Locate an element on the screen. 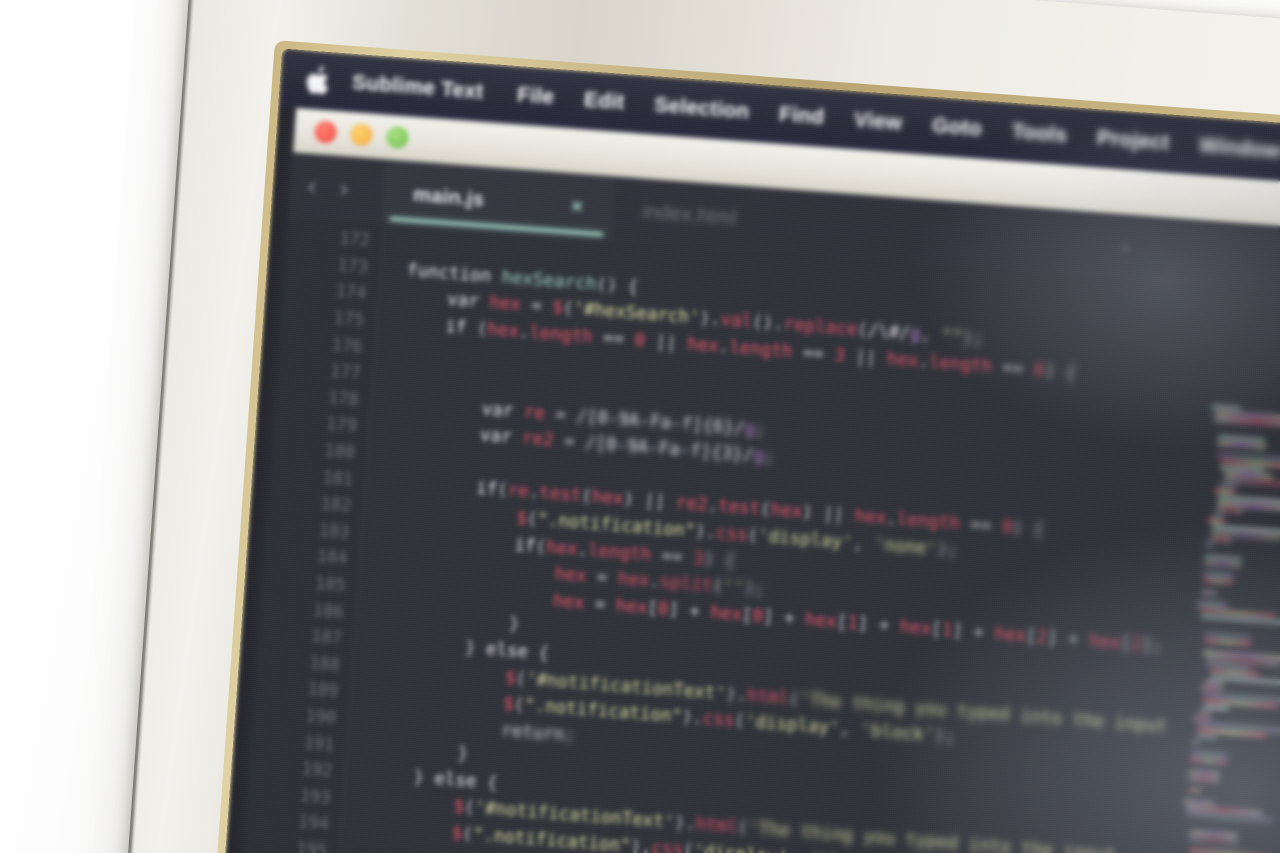 This screenshot has height=853, width=1280. line-number: 181 is located at coordinates (337, 478).